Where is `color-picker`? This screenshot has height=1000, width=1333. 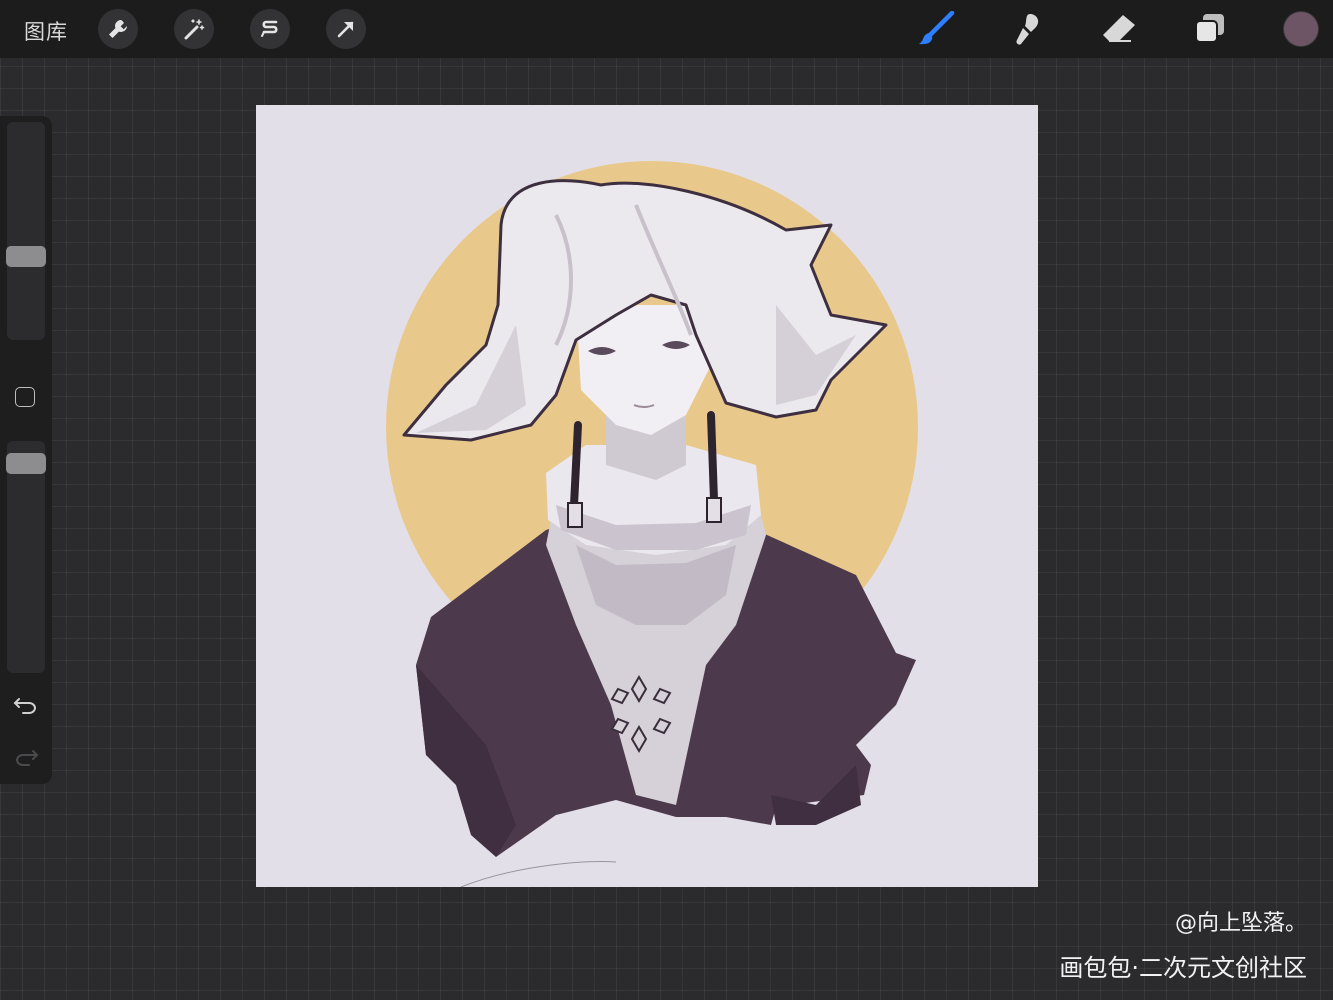 color-picker is located at coordinates (1301, 29).